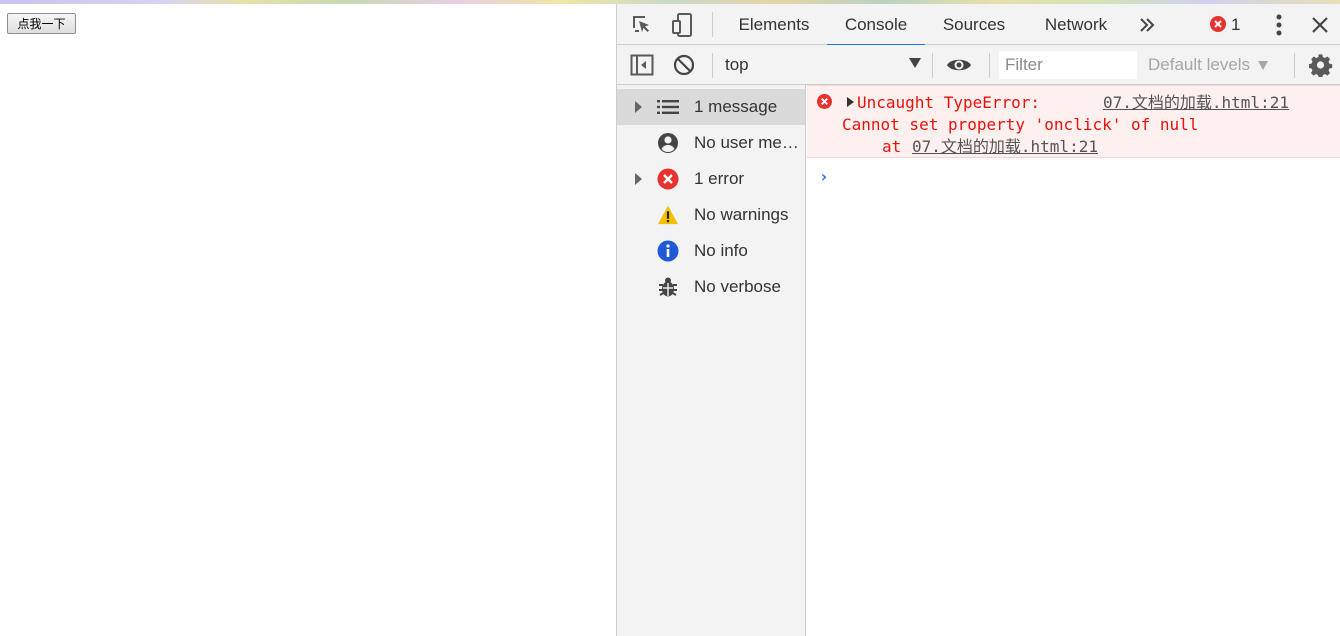  Describe the element at coordinates (774, 24) in the screenshot. I see `tab-elements: Elements` at that location.